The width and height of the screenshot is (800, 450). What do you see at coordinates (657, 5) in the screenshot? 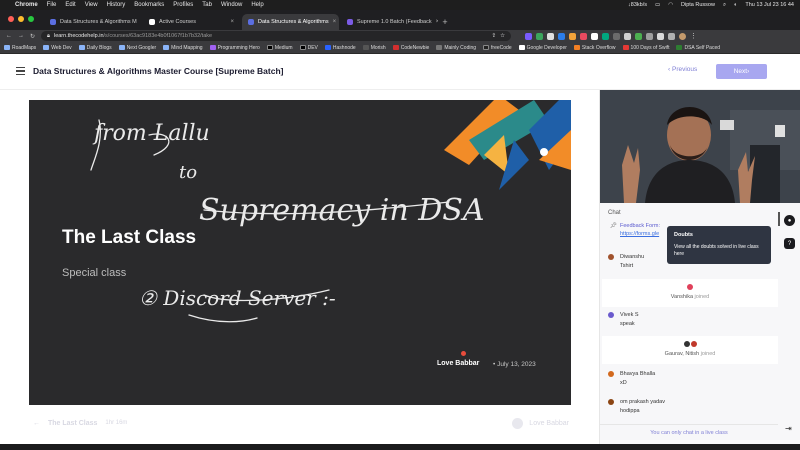
I see `battery-icon: ▭` at bounding box center [657, 5].